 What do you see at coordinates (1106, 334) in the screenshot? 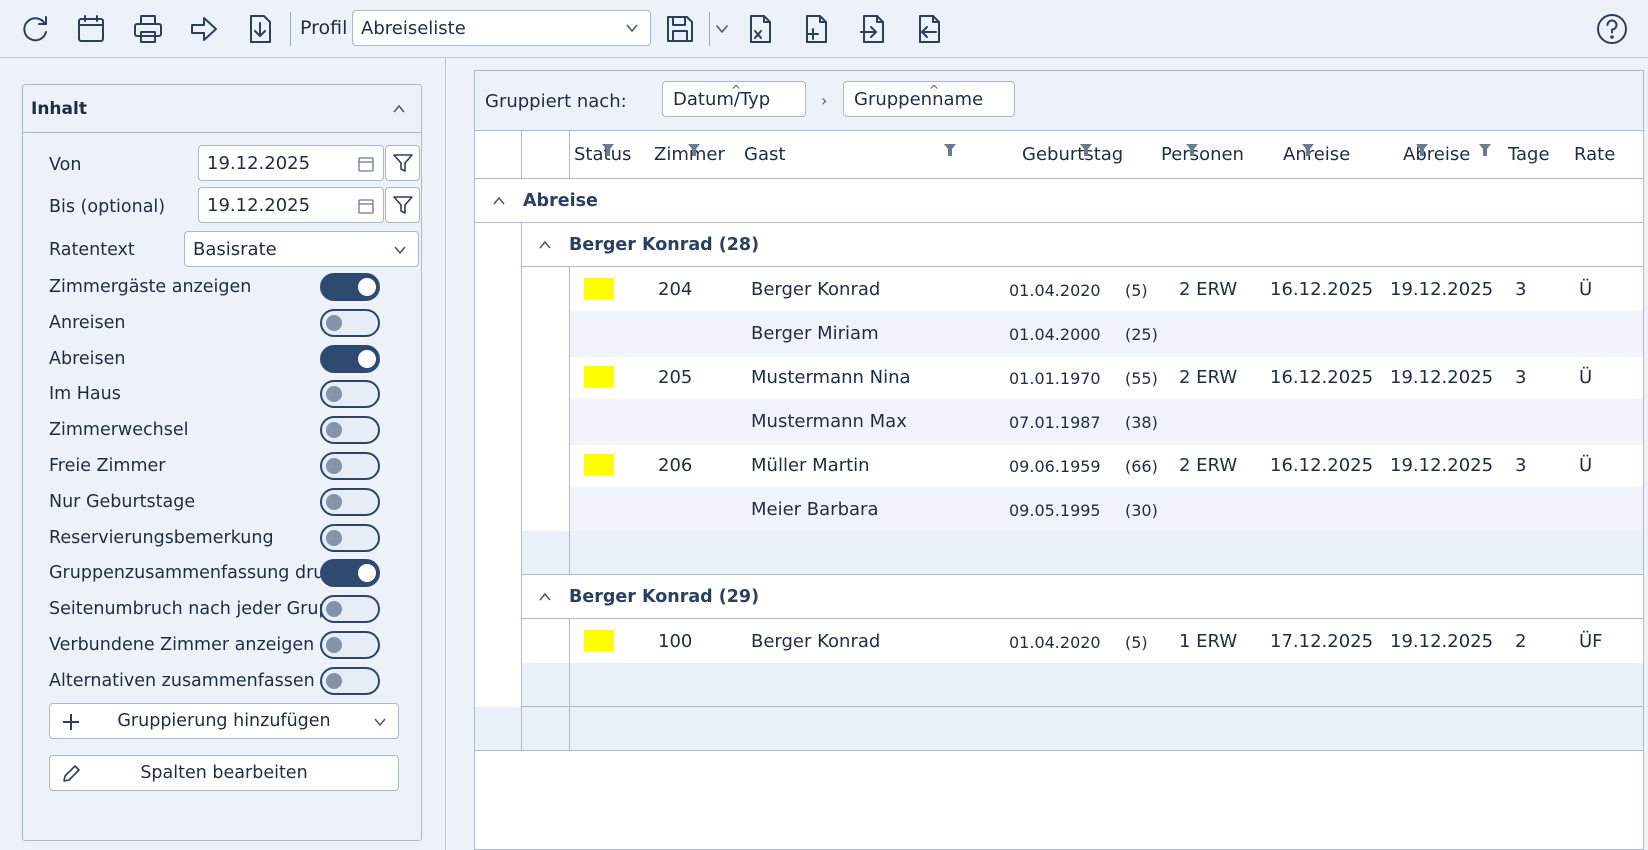
I see `table-row: Berger Miriam 01.04.2000 (25)` at bounding box center [1106, 334].